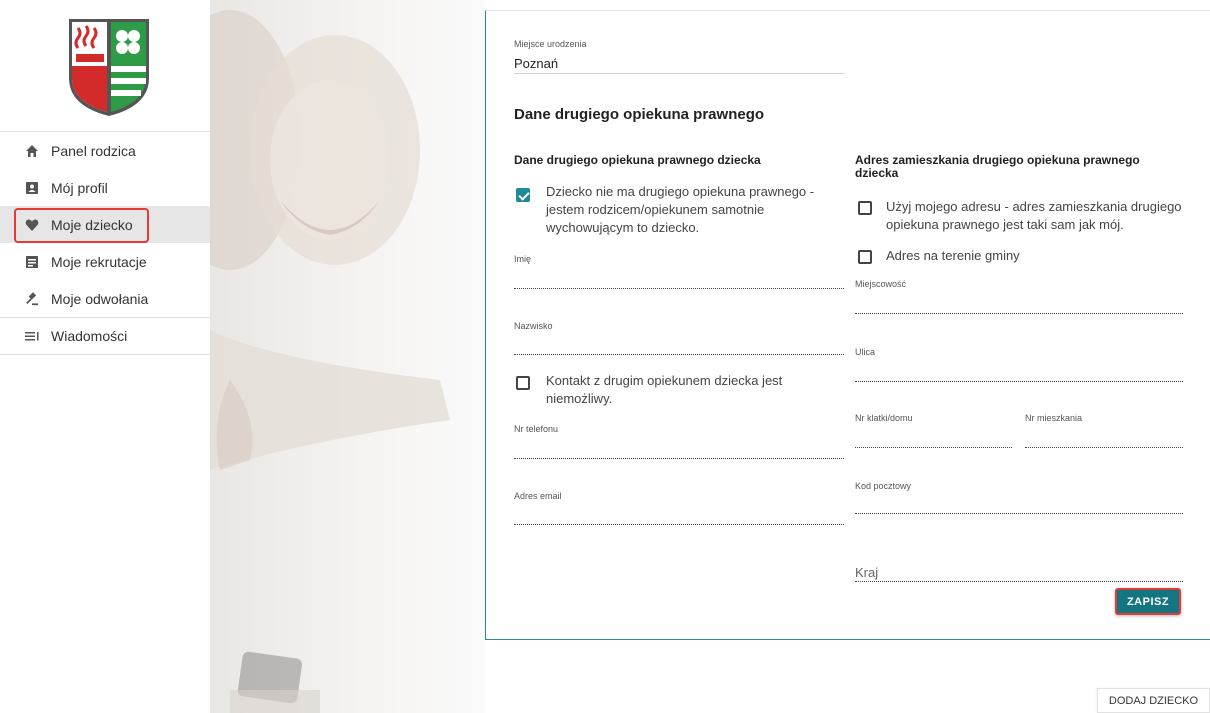 This screenshot has width=1210, height=713. Describe the element at coordinates (536, 63) in the screenshot. I see `birth-place-value: Poznań` at that location.